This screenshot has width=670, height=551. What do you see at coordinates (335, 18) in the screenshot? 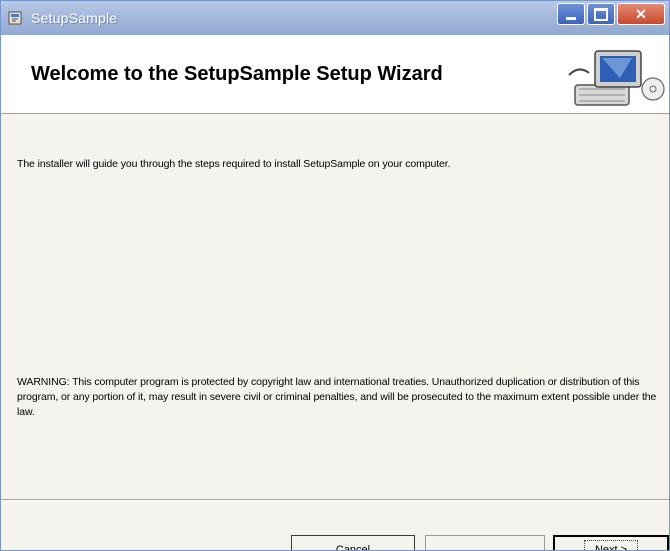
I see `title-bar: SetupSample ✕` at bounding box center [335, 18].